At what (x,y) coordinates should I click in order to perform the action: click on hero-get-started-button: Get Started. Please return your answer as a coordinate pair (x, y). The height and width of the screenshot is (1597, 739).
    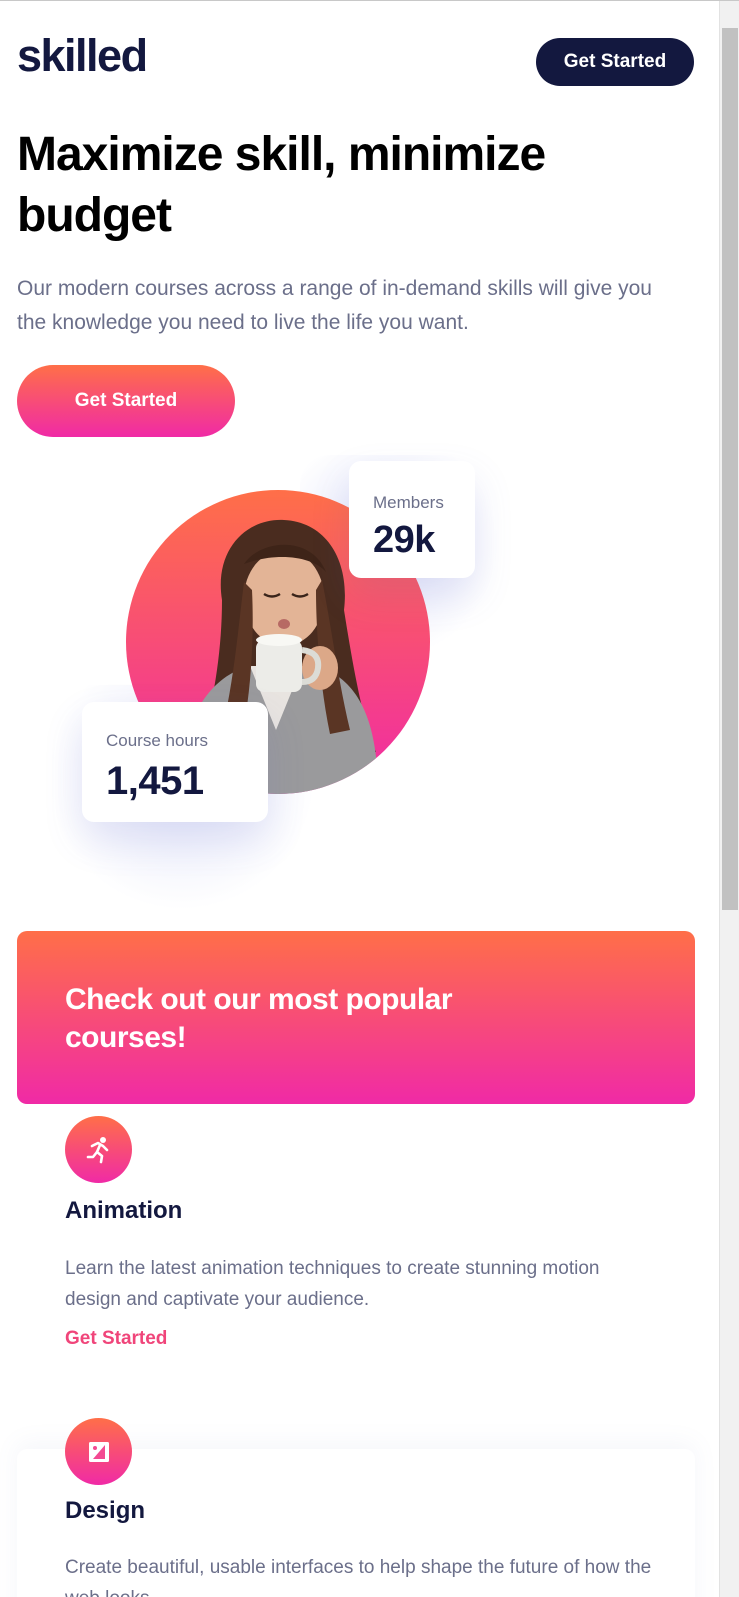
    Looking at the image, I should click on (126, 401).